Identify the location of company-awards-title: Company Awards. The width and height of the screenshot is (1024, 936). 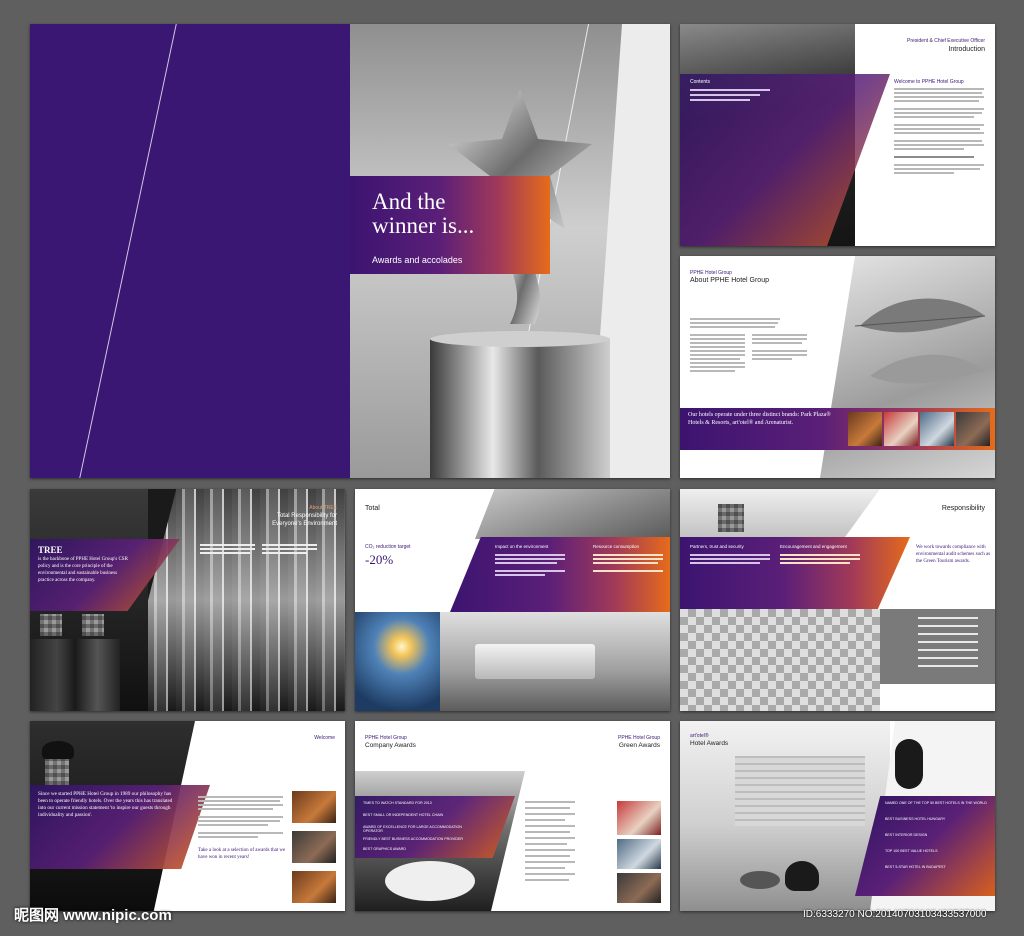
(390, 745).